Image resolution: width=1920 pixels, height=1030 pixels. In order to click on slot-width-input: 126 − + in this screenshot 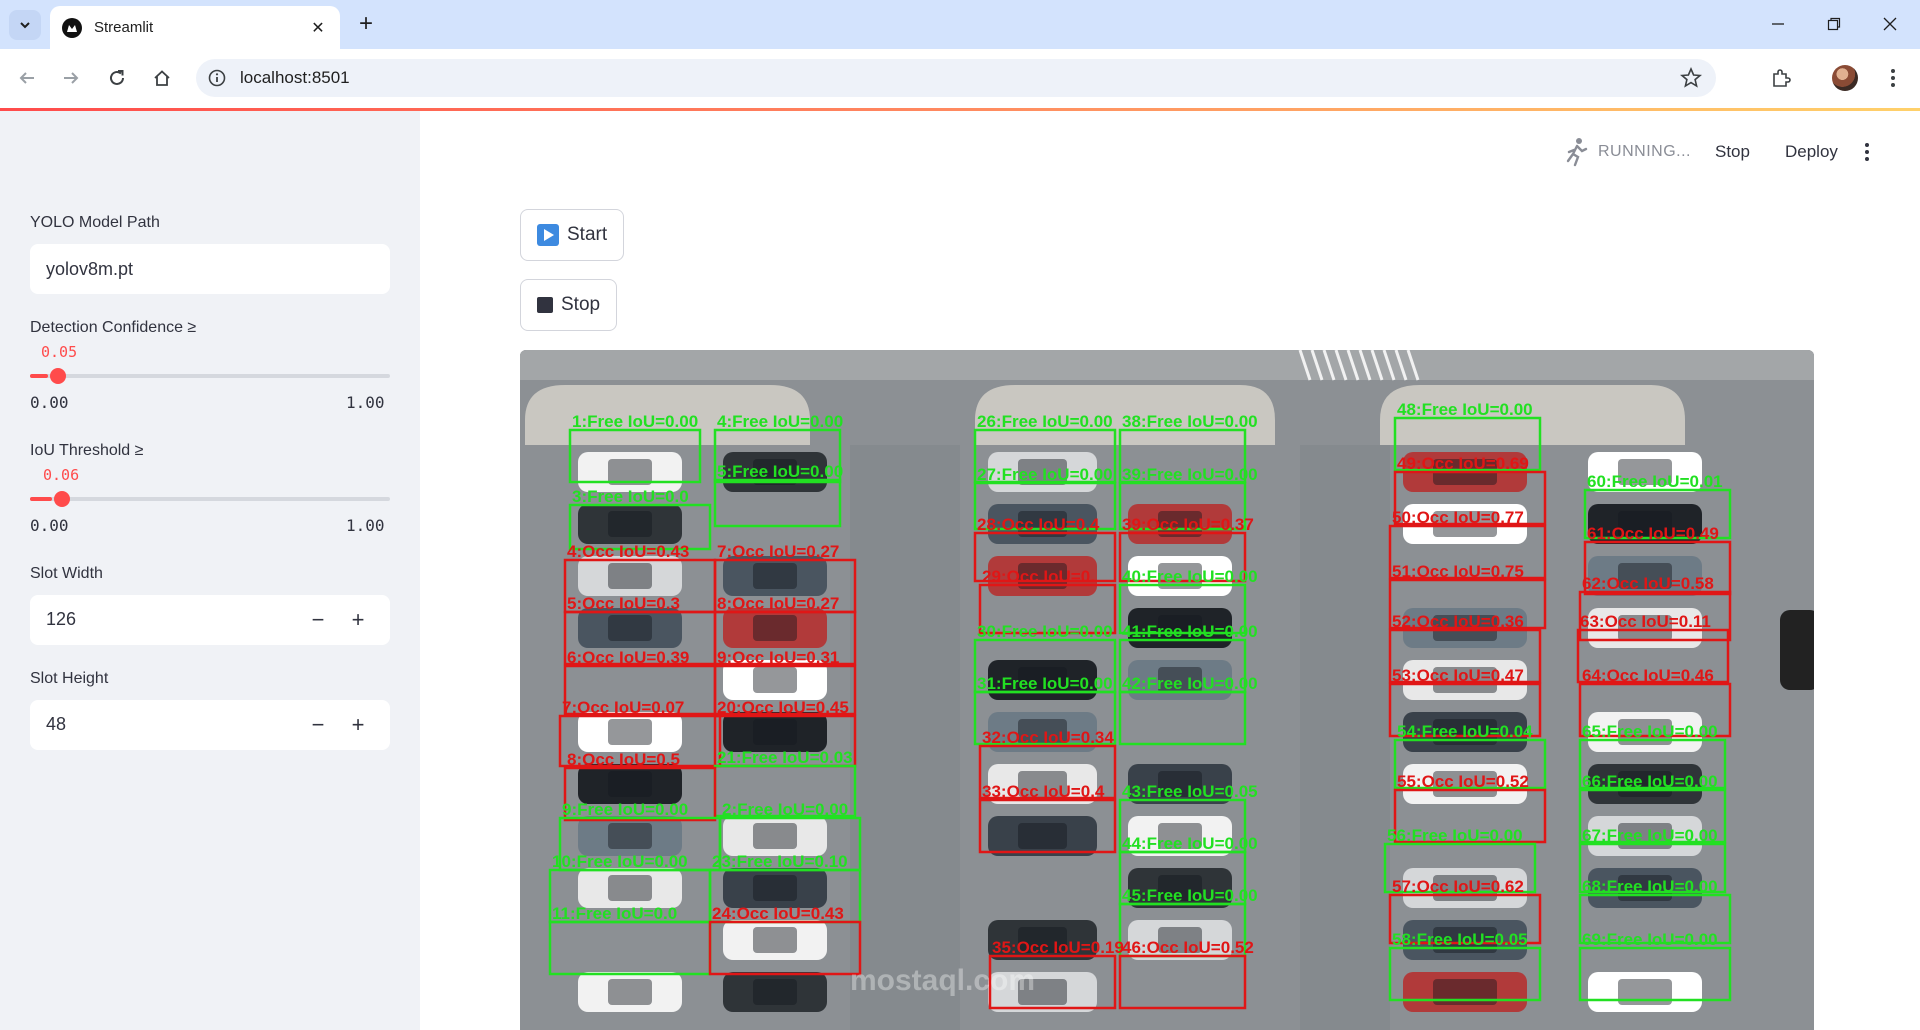, I will do `click(210, 620)`.